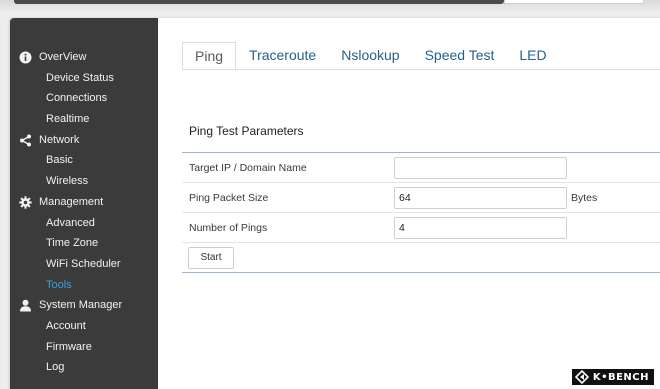 The height and width of the screenshot is (389, 660). I want to click on table-row-ping-count: Number of Pings, so click(421, 228).